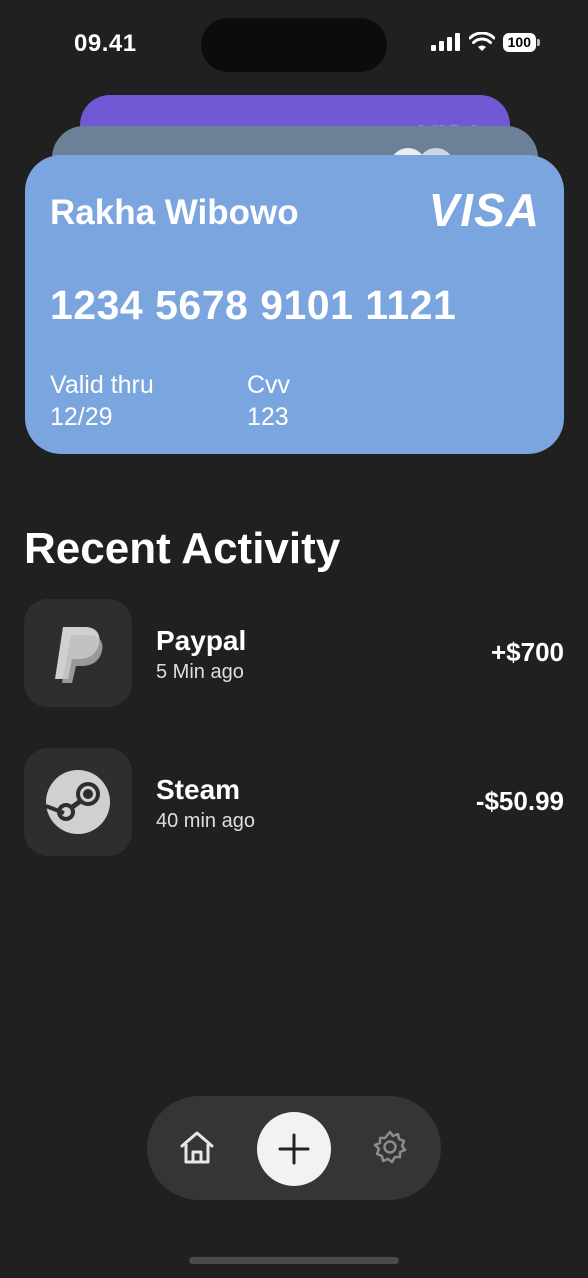  I want to click on cvv-label: Cvv, so click(269, 385).